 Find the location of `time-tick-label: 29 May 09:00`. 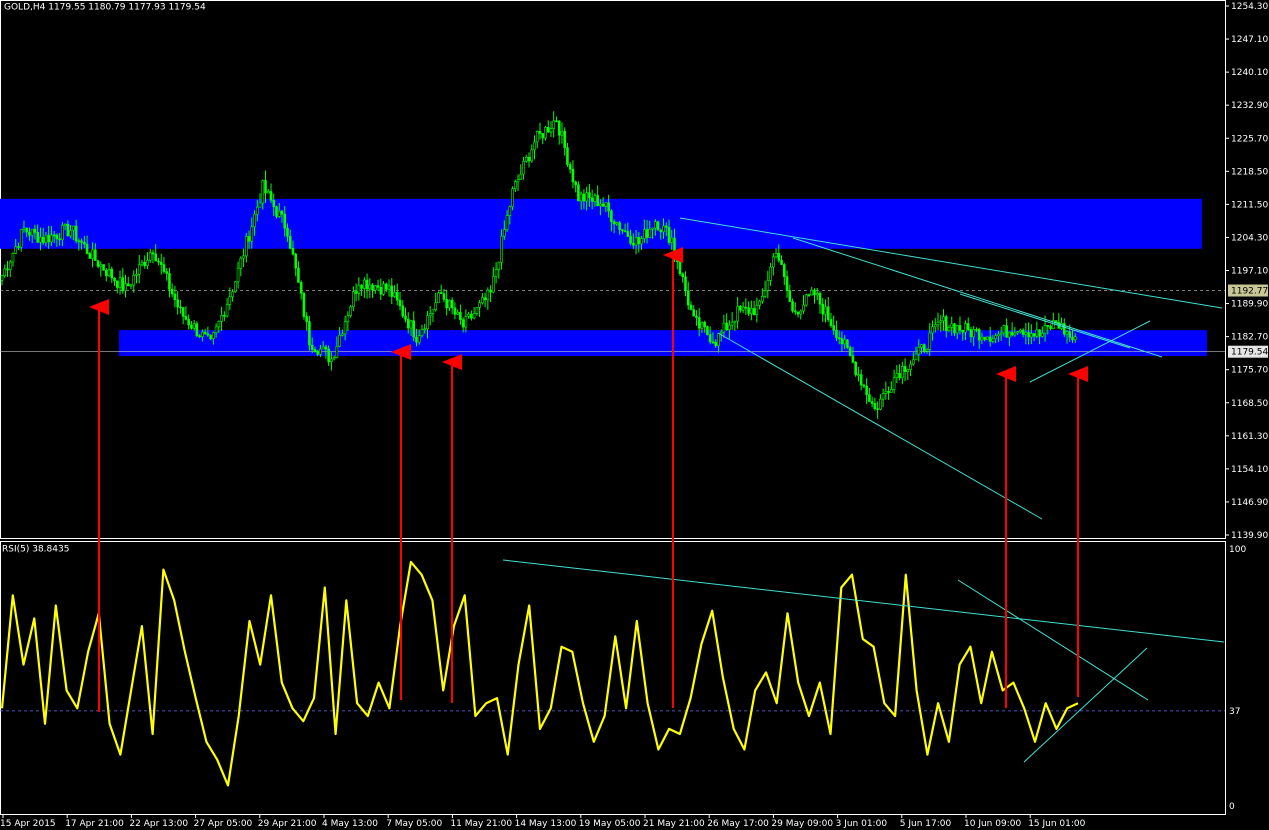

time-tick-label: 29 May 09:00 is located at coordinates (802, 824).